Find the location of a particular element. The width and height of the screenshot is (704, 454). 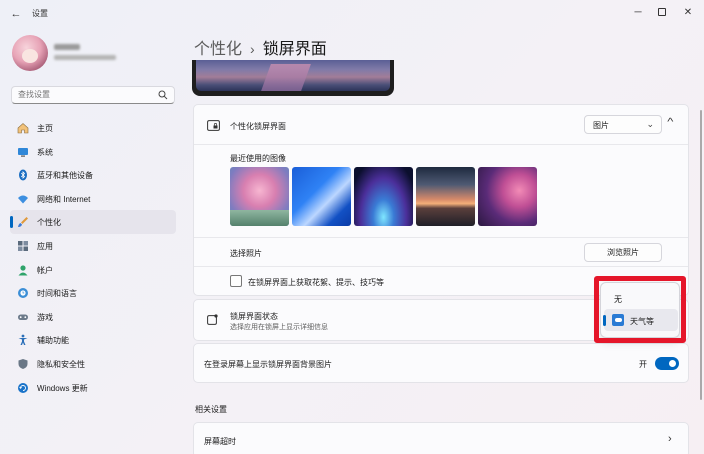

update-icon is located at coordinates (23, 387).